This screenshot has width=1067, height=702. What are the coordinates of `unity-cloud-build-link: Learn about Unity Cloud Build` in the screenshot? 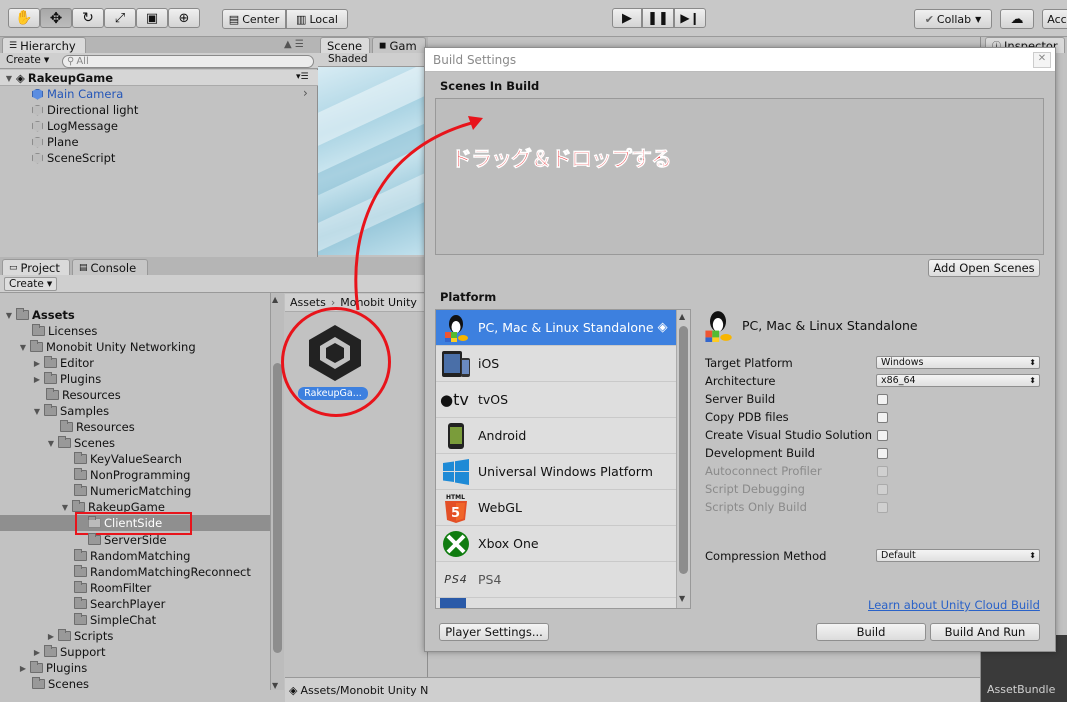 It's located at (954, 605).